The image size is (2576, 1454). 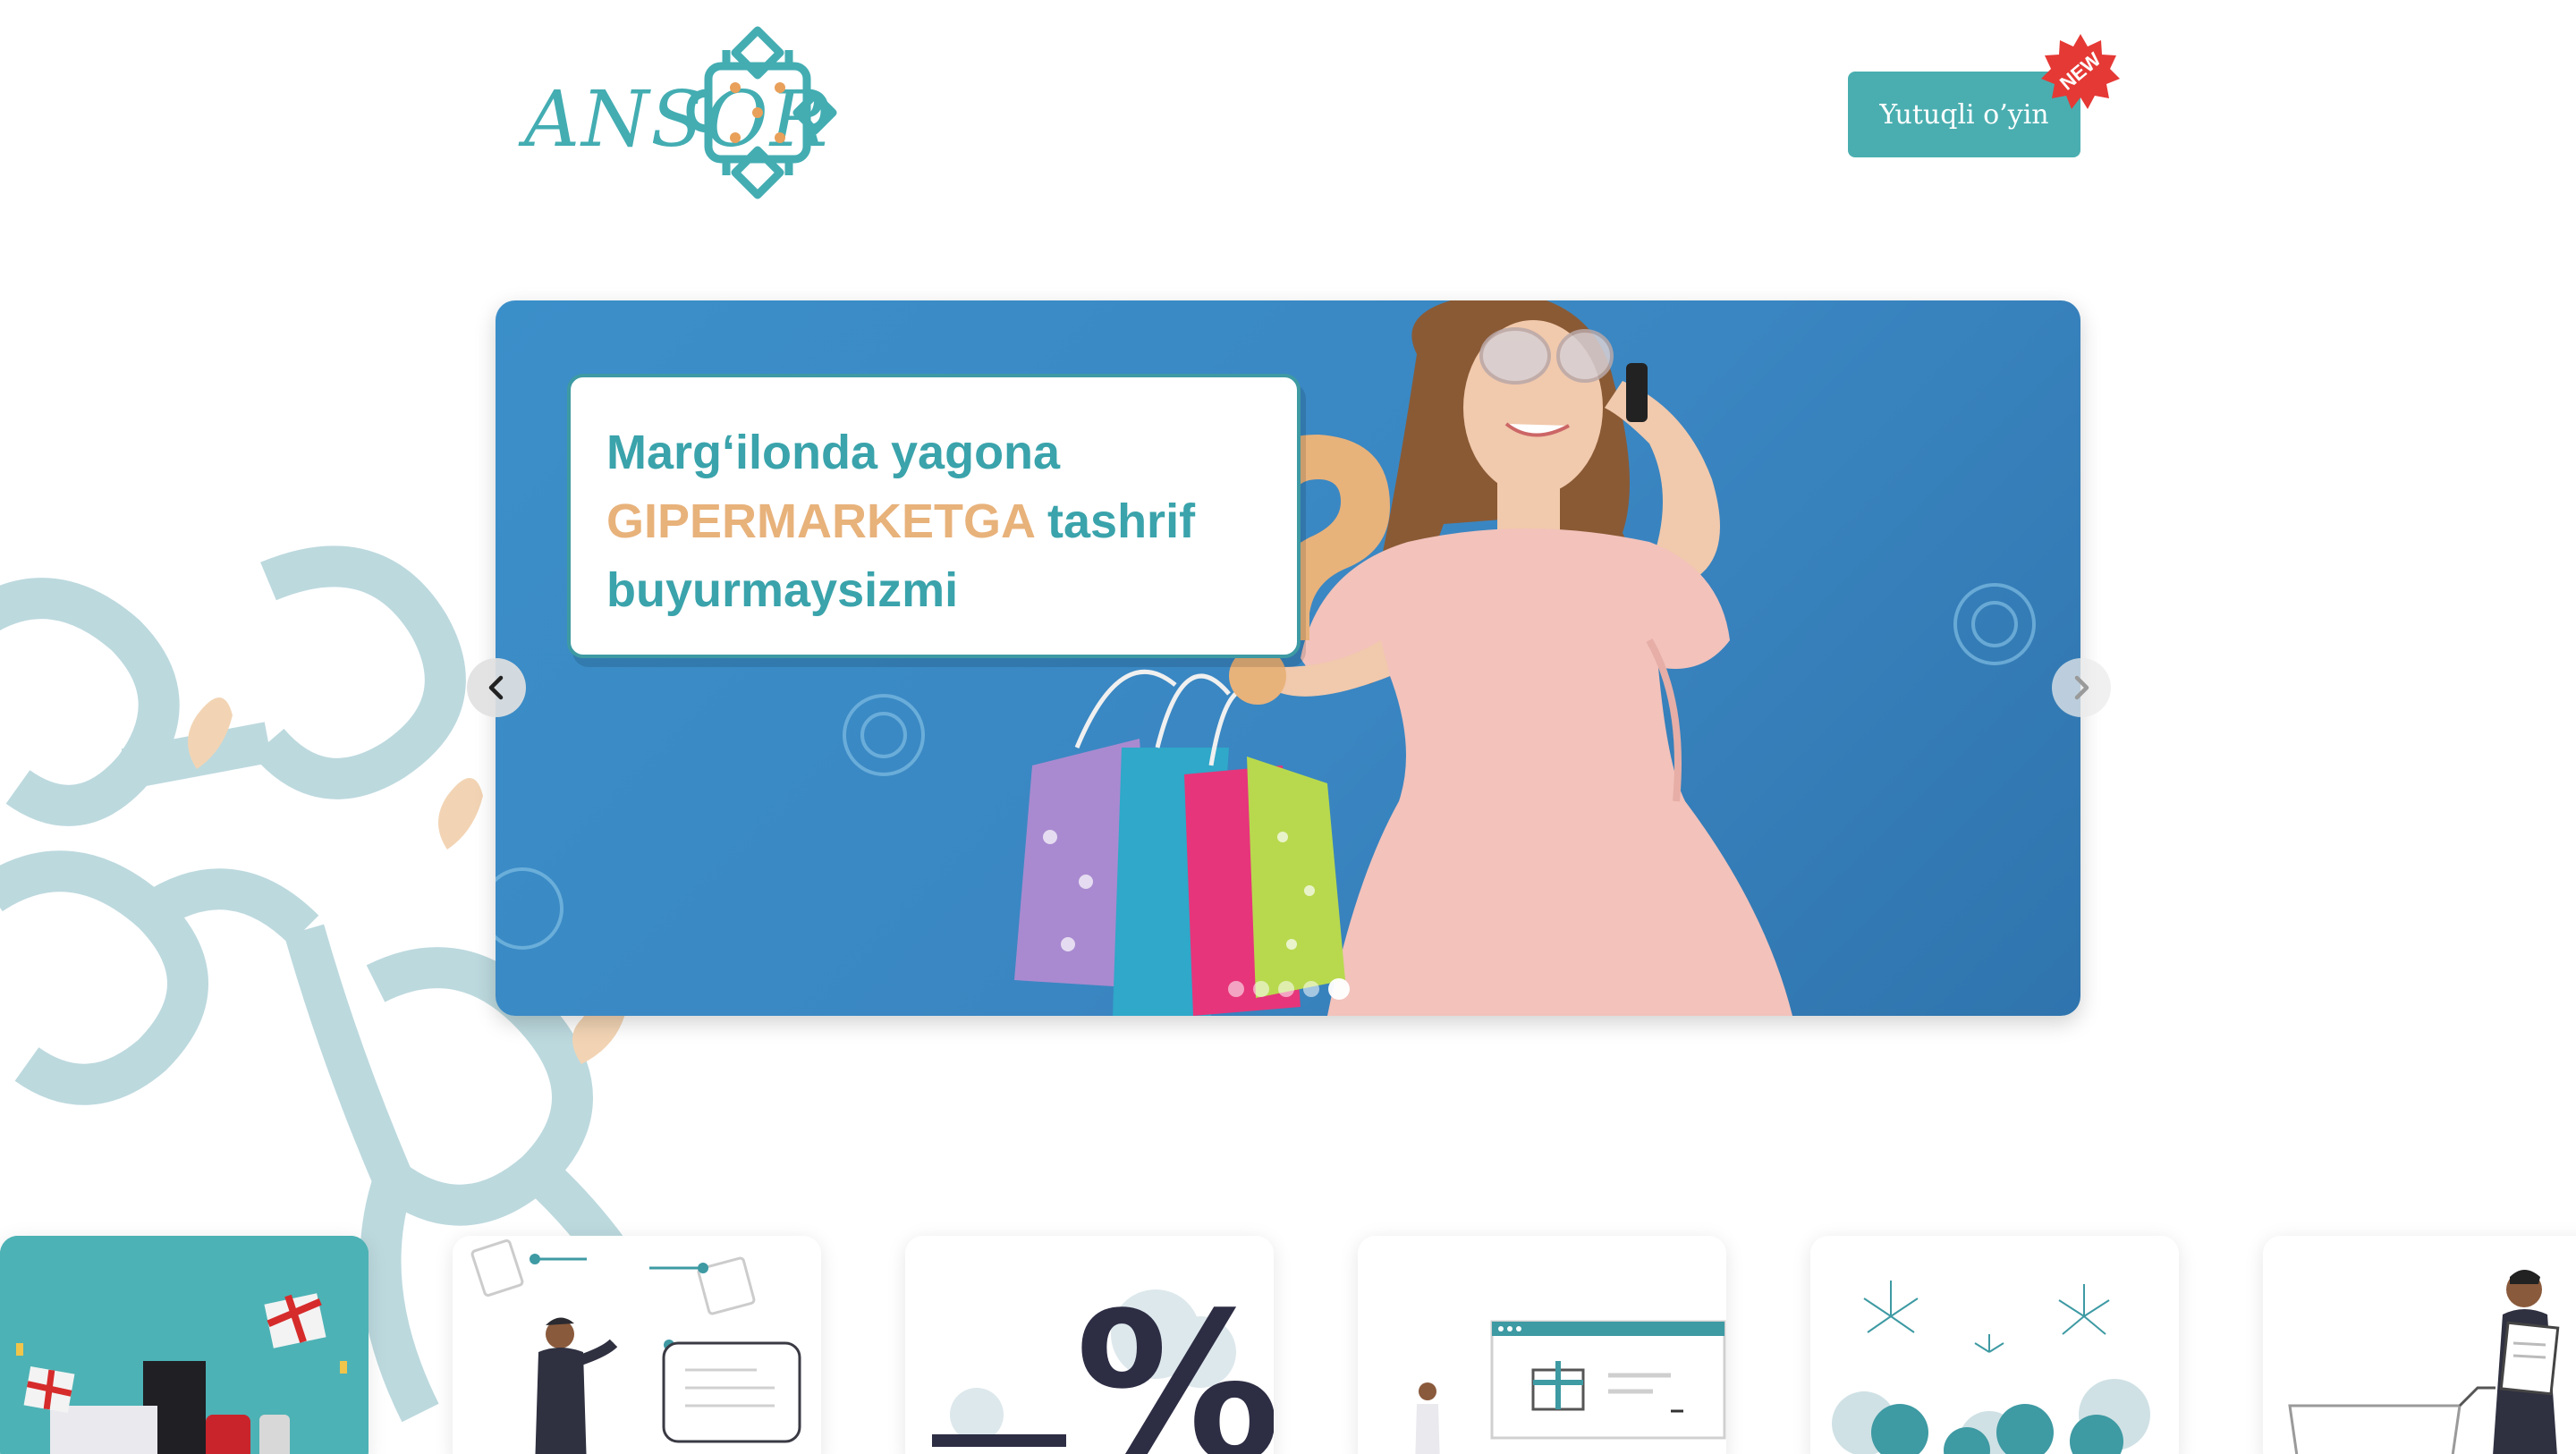 I want to click on slide-caption-line-2-rest: tashrif, so click(x=1115, y=521).